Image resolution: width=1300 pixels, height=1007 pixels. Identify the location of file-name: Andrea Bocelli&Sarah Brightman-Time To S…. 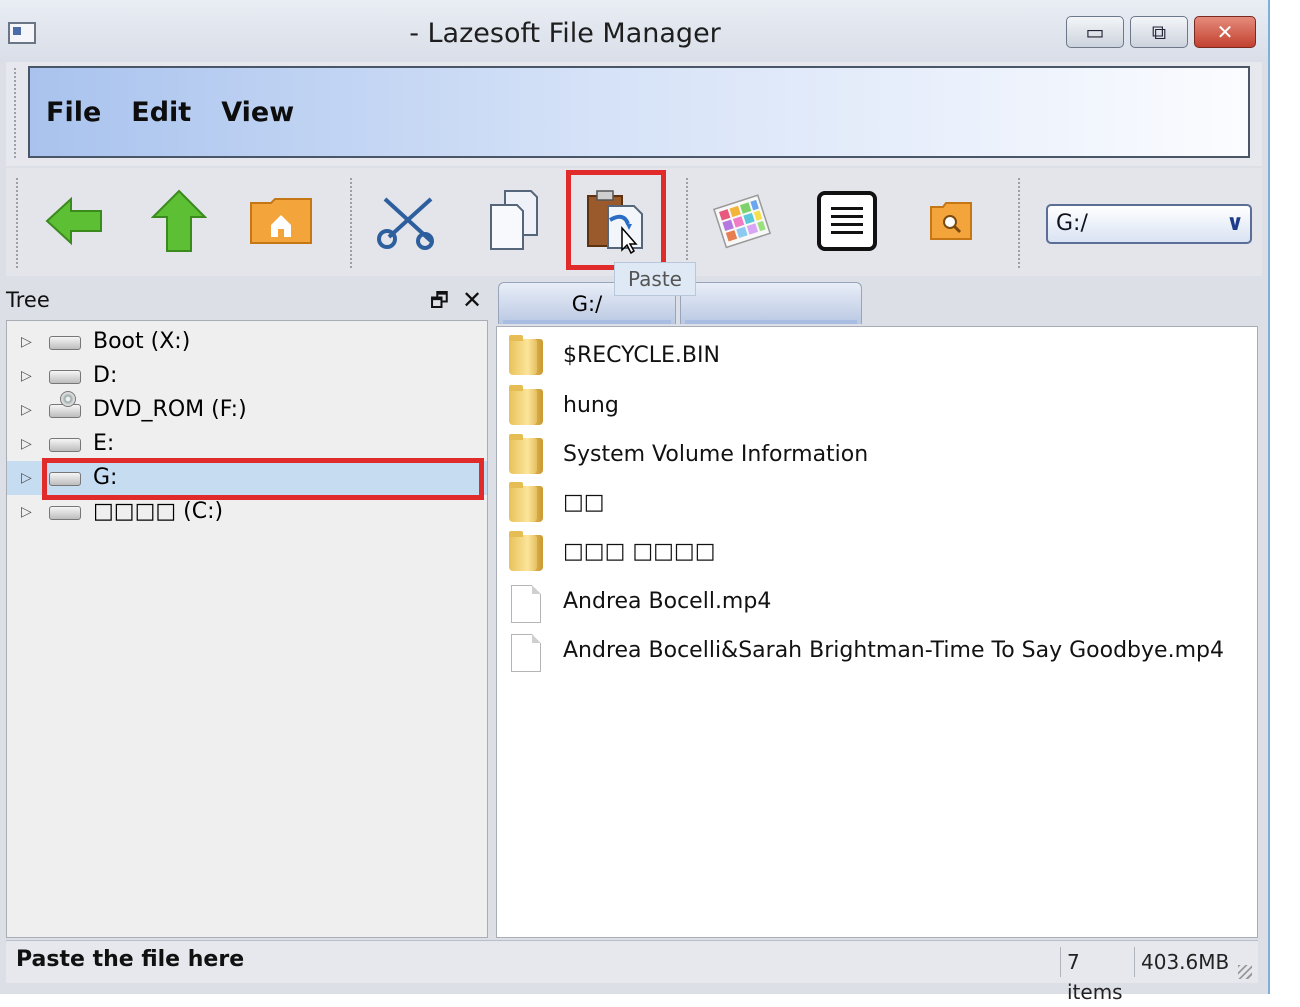
(893, 650).